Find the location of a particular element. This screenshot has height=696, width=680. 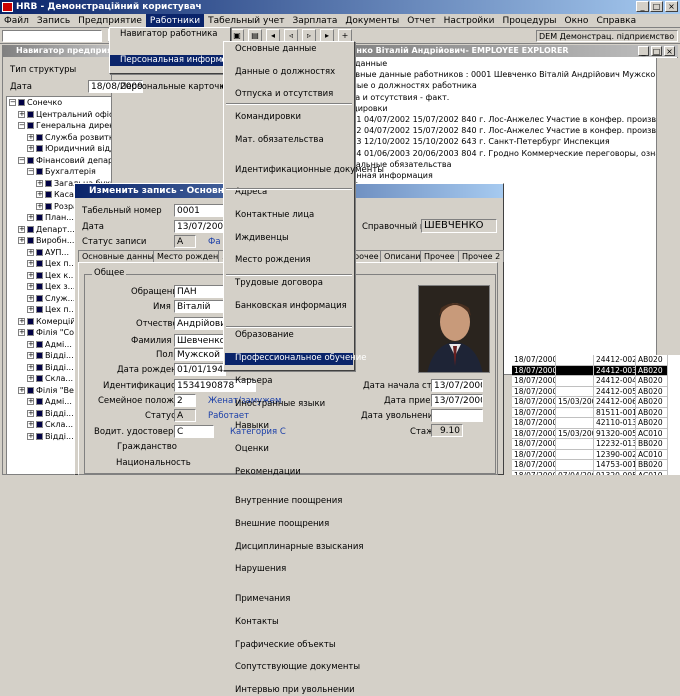

tree-node: − Сонечко is located at coordinates (59, 103).